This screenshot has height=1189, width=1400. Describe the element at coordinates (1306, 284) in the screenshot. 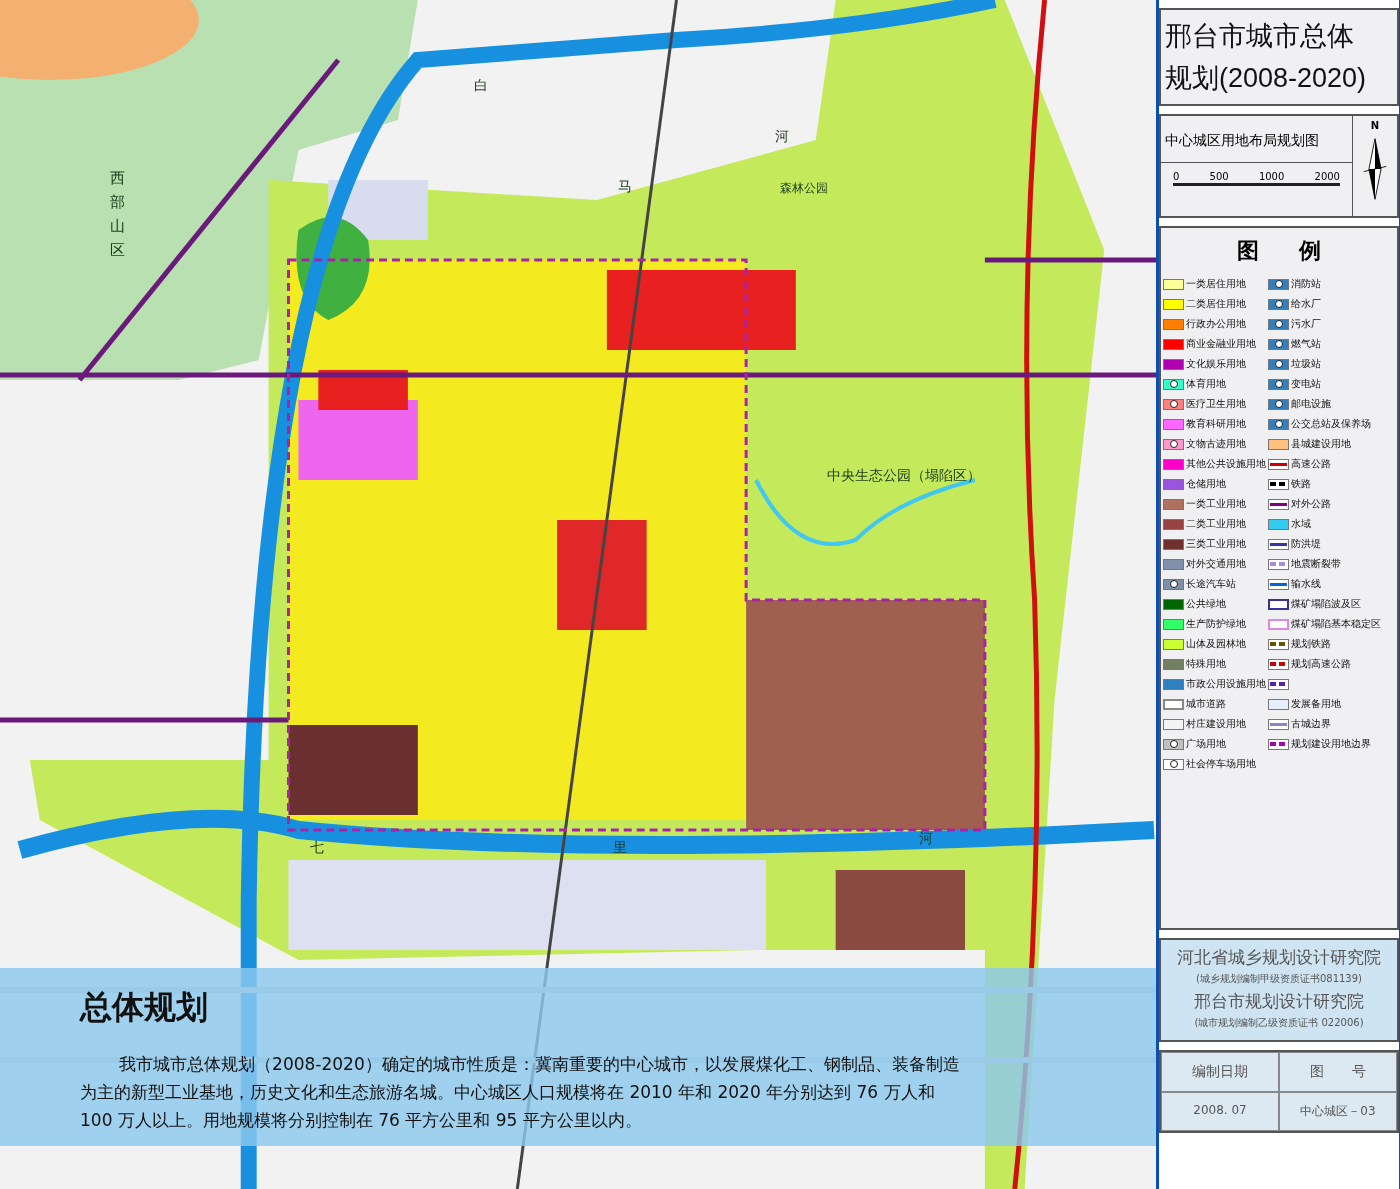

I see `legend-label: 消防站` at that location.